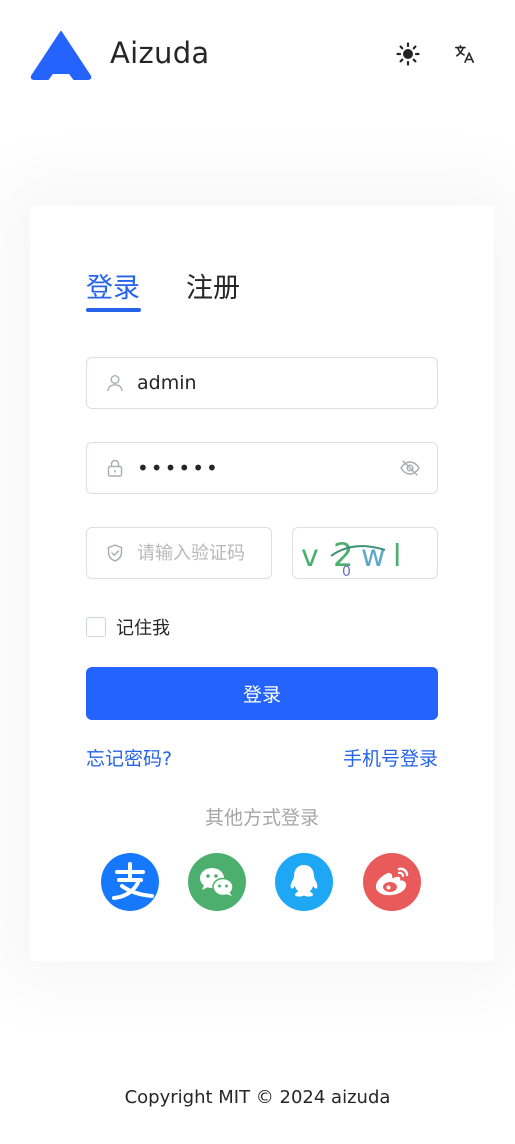 The image size is (515, 1144). I want to click on remember-label: 记住我, so click(143, 628).